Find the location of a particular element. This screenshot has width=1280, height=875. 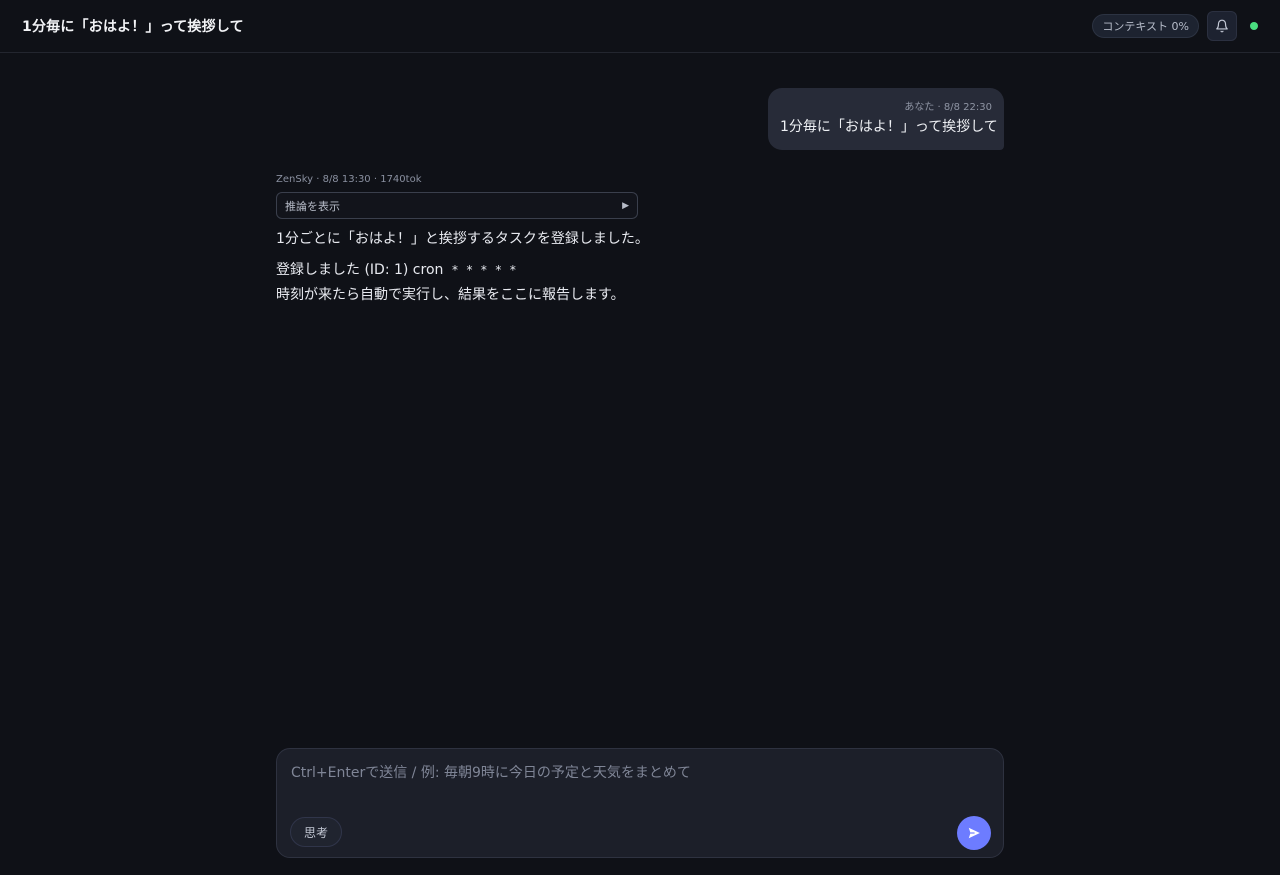

cron-expression: * * * * * is located at coordinates (484, 270).